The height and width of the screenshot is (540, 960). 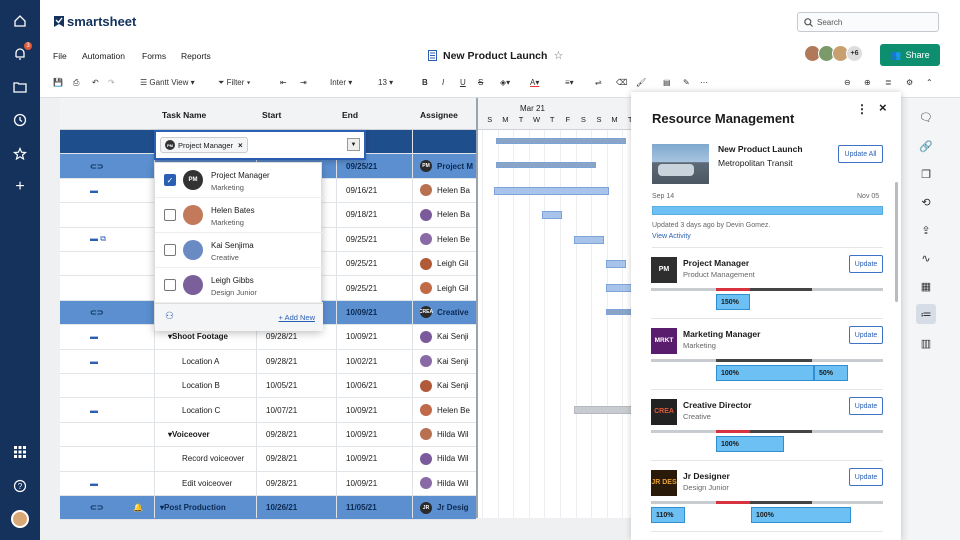 What do you see at coordinates (598, 82) in the screenshot?
I see `wrap-icon: ⇌` at bounding box center [598, 82].